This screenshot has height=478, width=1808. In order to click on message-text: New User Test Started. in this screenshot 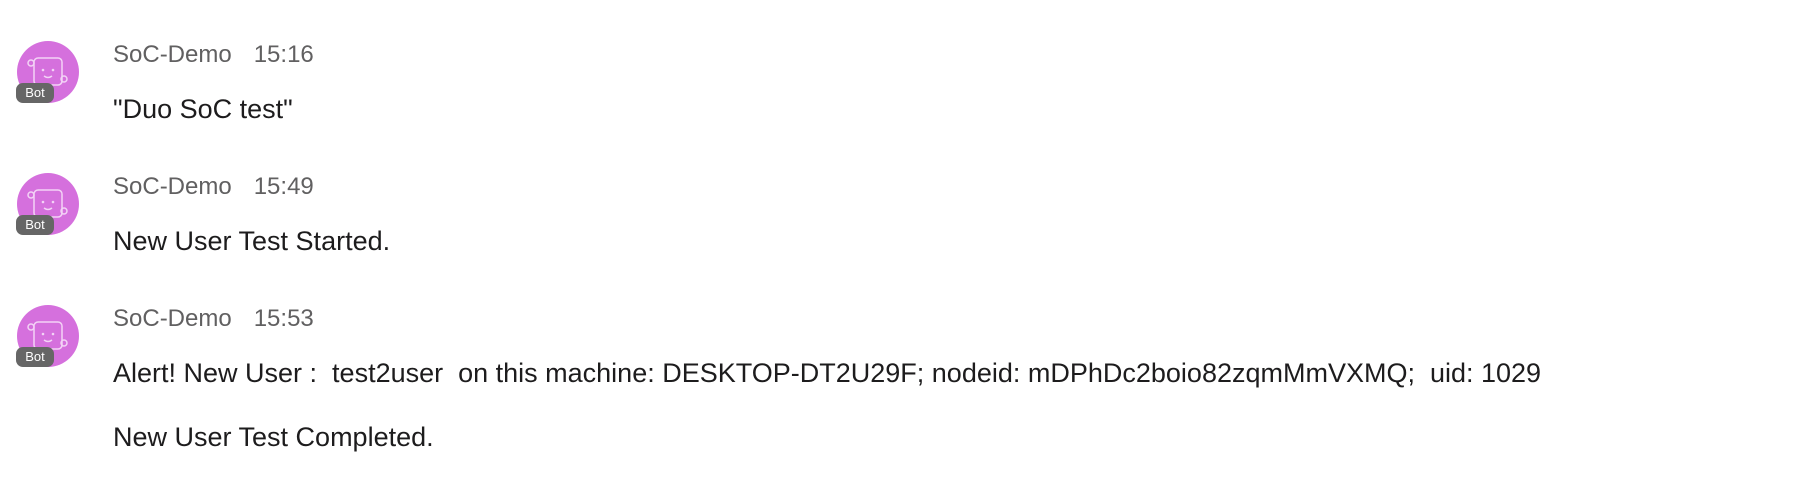, I will do `click(252, 241)`.